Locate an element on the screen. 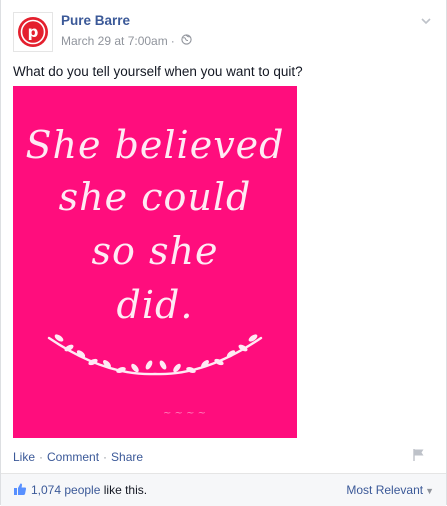 This screenshot has height=506, width=447. post-meta: March 29 at 7:00am · is located at coordinates (126, 41).